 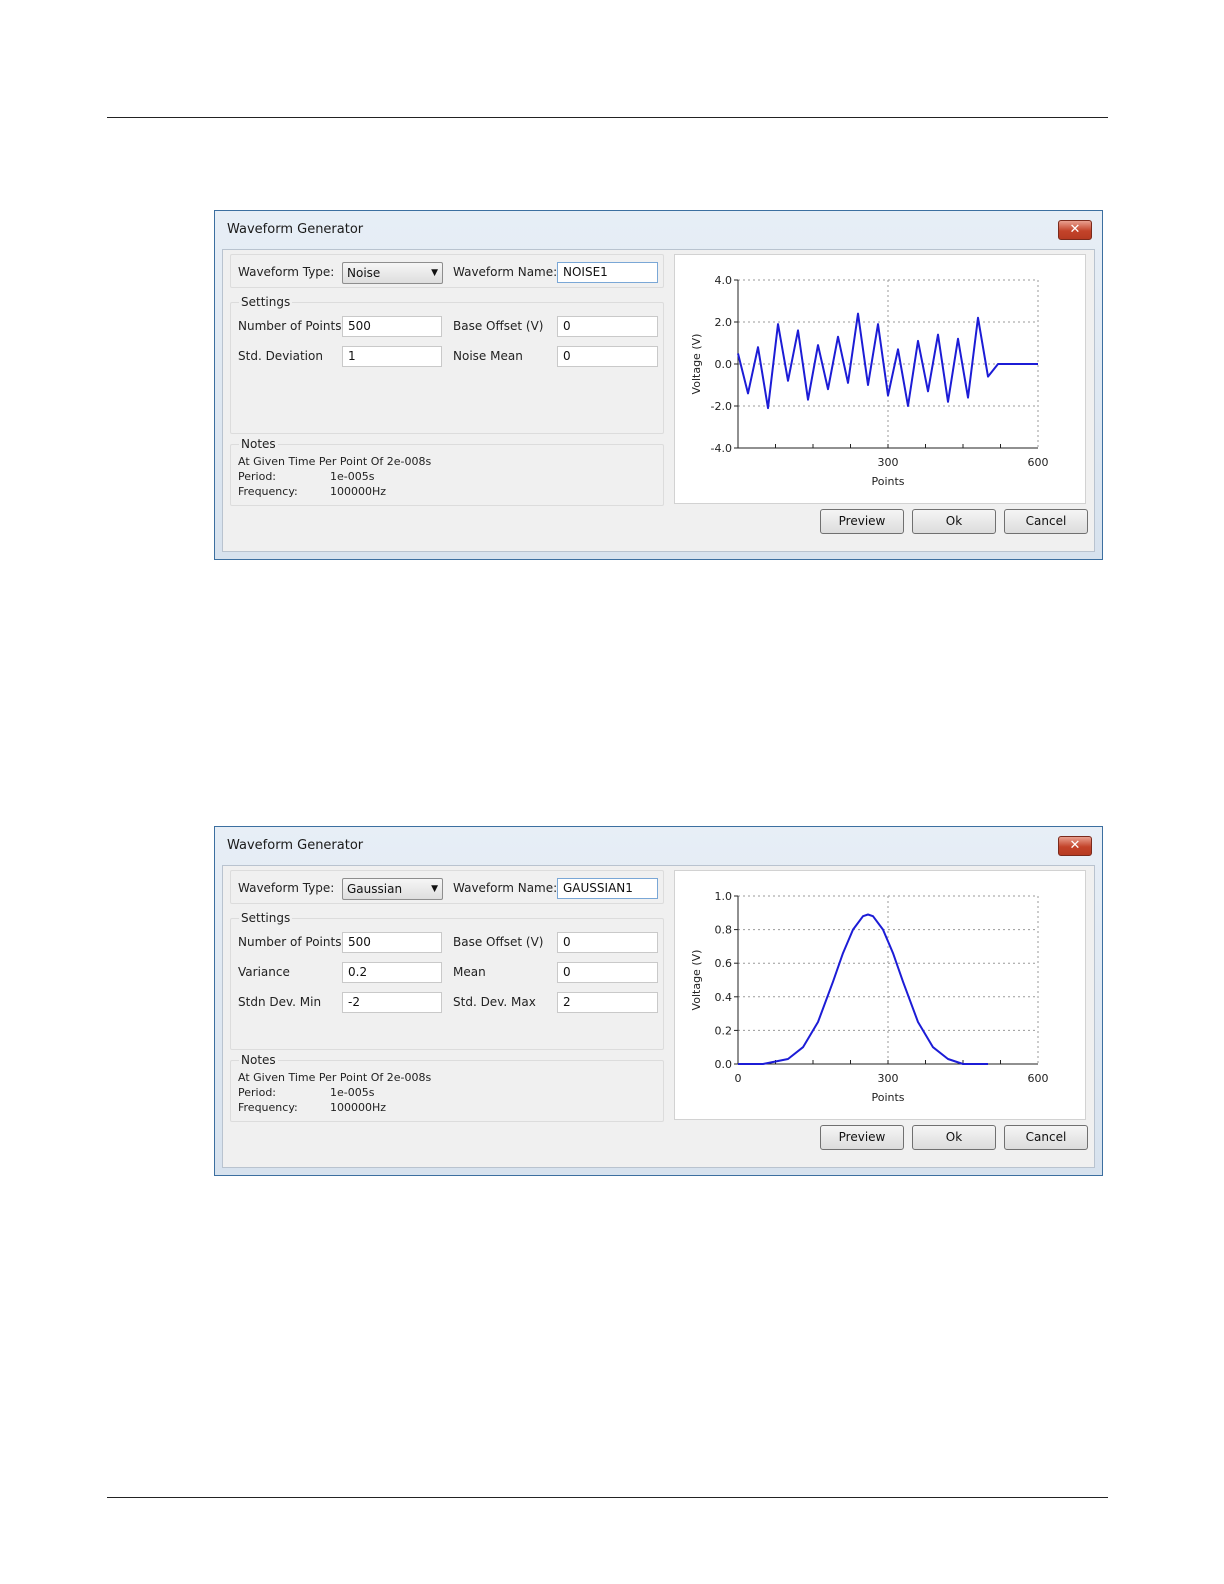 I want to click on waveform-type-select: Gaussian ▼, so click(x=392, y=889).